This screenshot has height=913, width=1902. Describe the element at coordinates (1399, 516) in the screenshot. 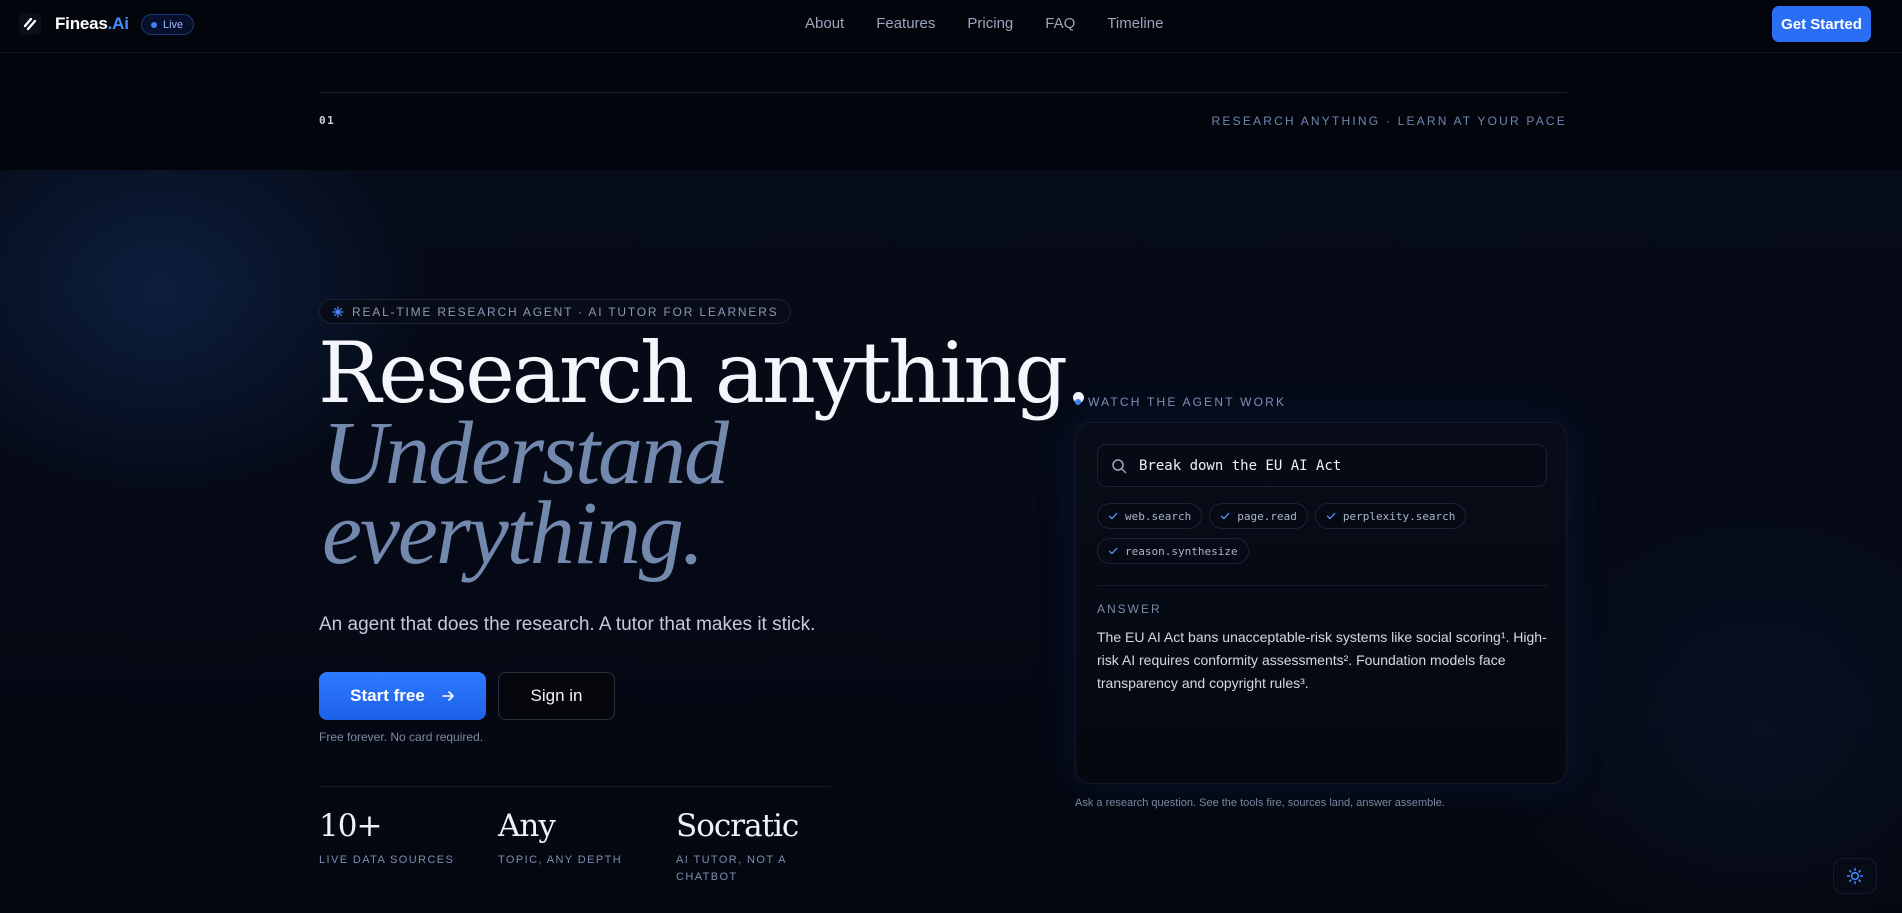

I see `tool-chip-label: perplexity.search` at that location.